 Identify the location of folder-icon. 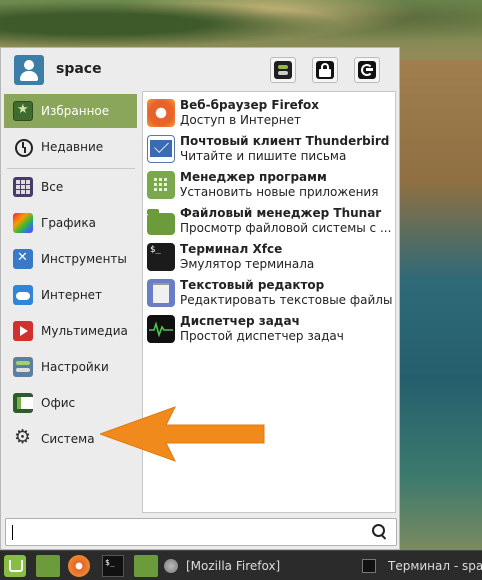
(161, 222).